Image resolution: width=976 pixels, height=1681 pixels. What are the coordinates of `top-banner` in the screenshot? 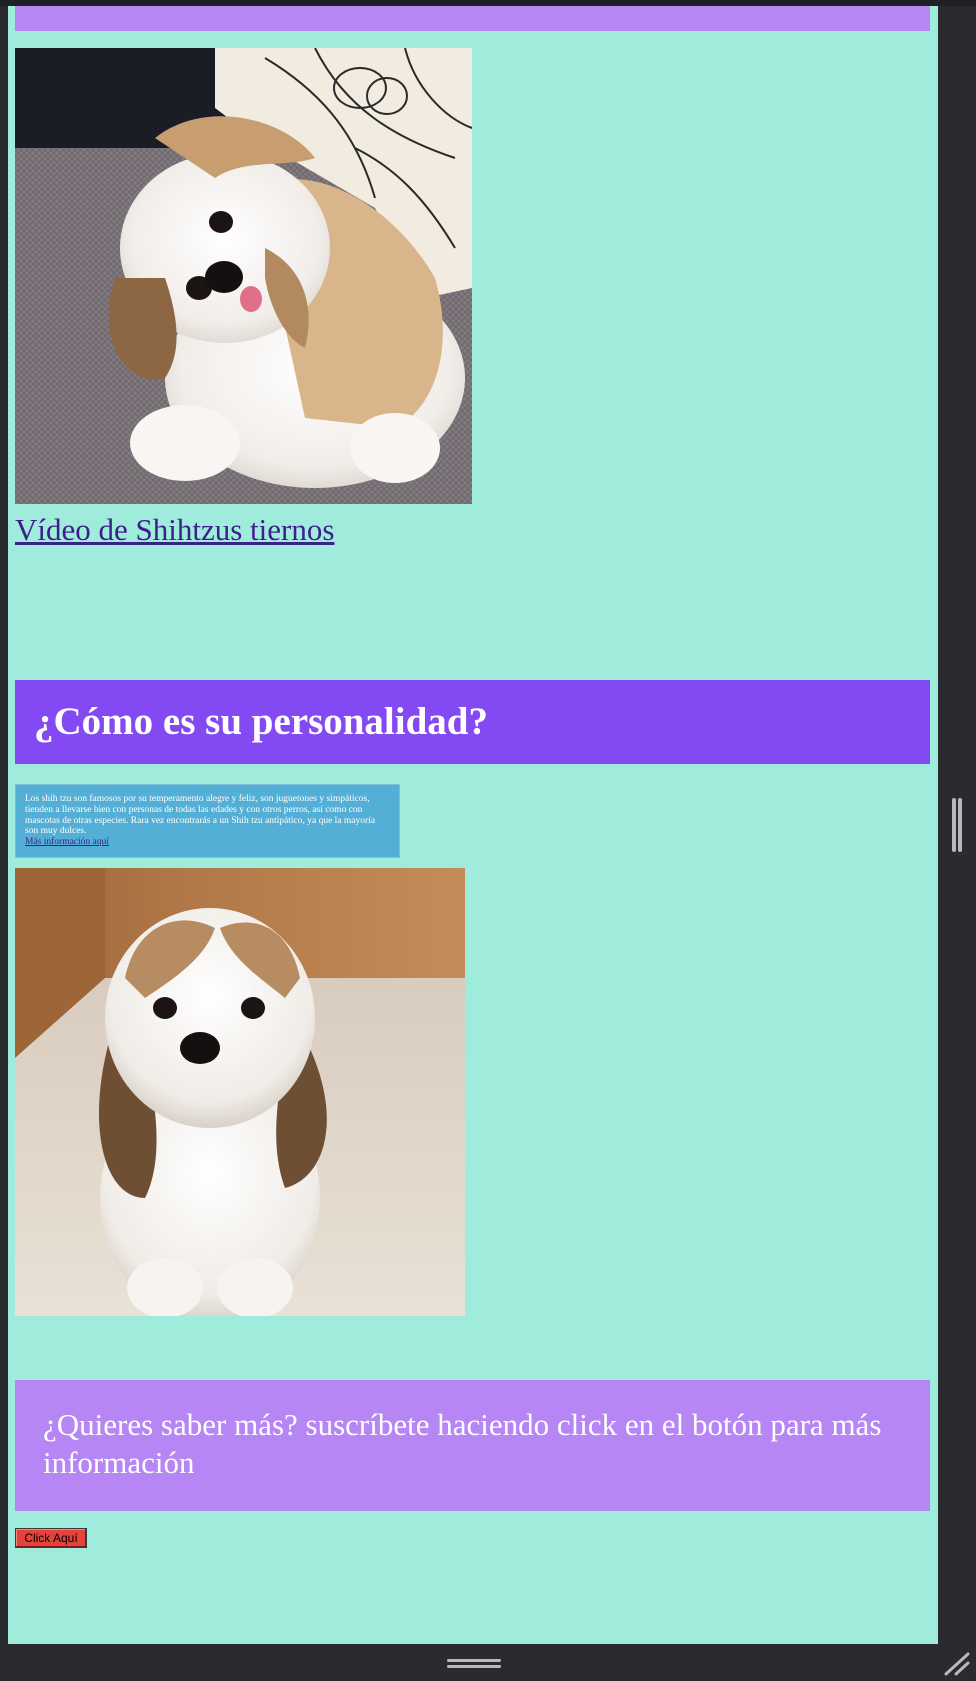 It's located at (472, 18).